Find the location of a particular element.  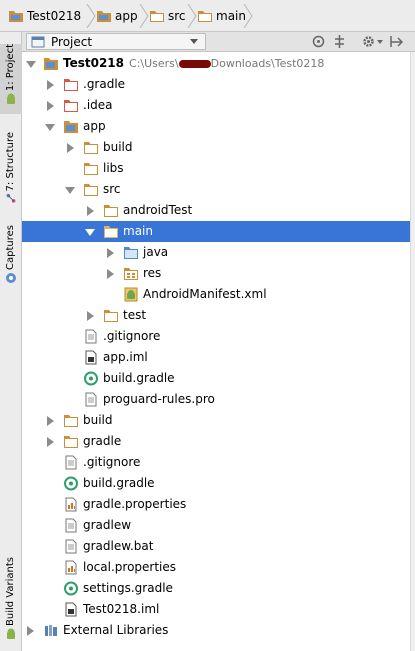

tree-label: .idea is located at coordinates (98, 105).